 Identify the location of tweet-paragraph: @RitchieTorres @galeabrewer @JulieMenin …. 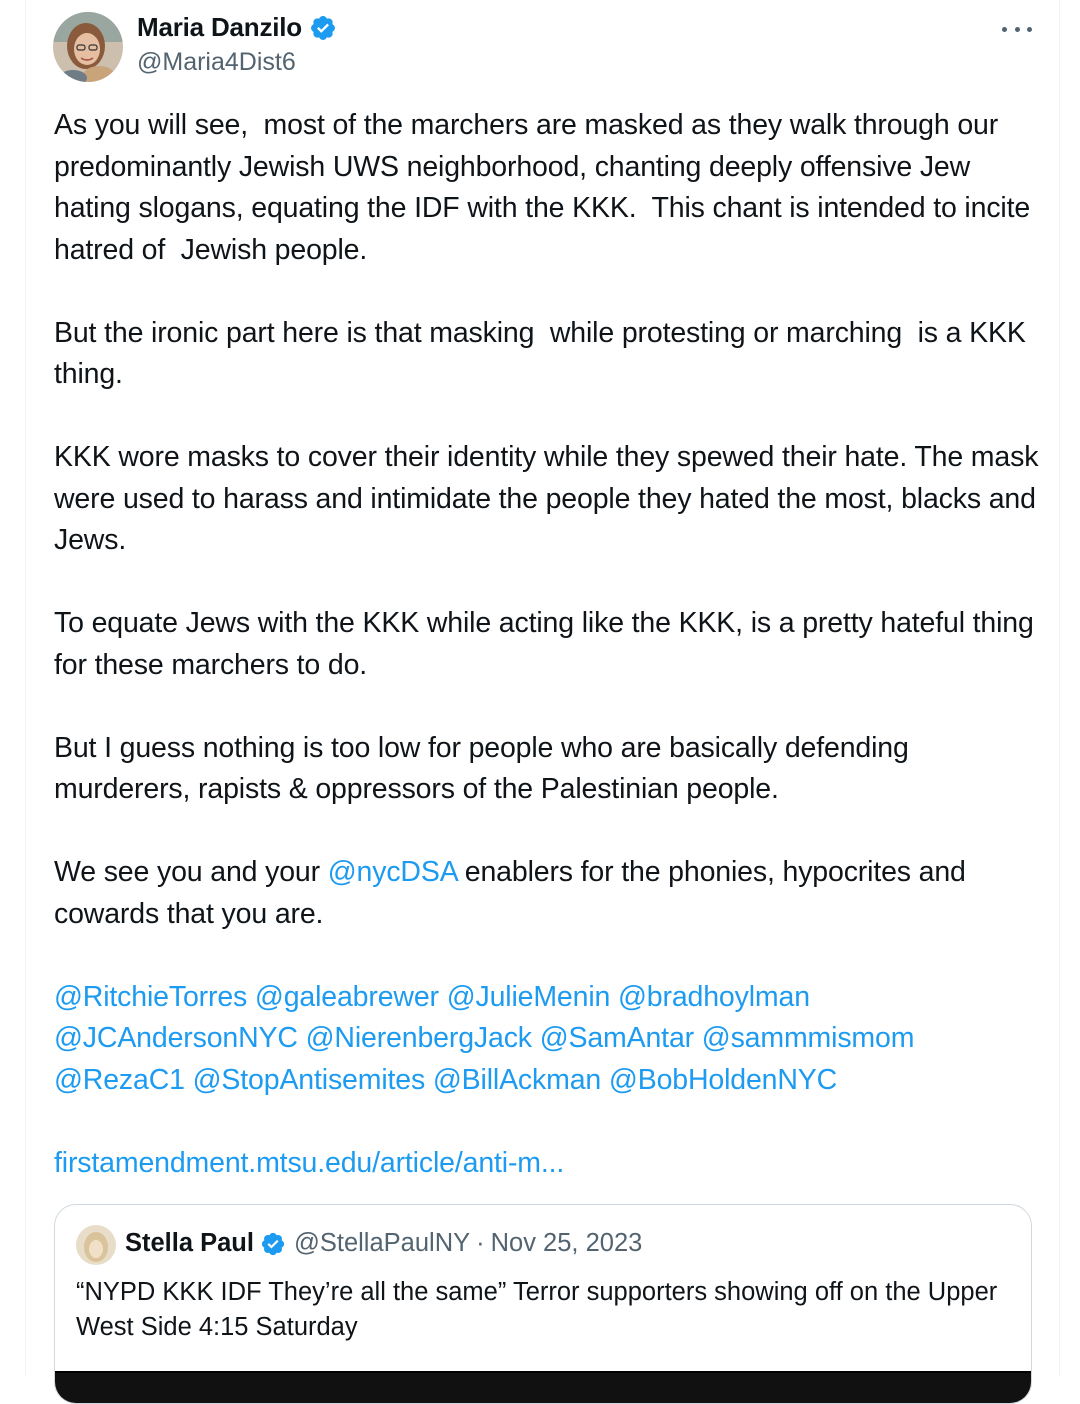
(546, 1039).